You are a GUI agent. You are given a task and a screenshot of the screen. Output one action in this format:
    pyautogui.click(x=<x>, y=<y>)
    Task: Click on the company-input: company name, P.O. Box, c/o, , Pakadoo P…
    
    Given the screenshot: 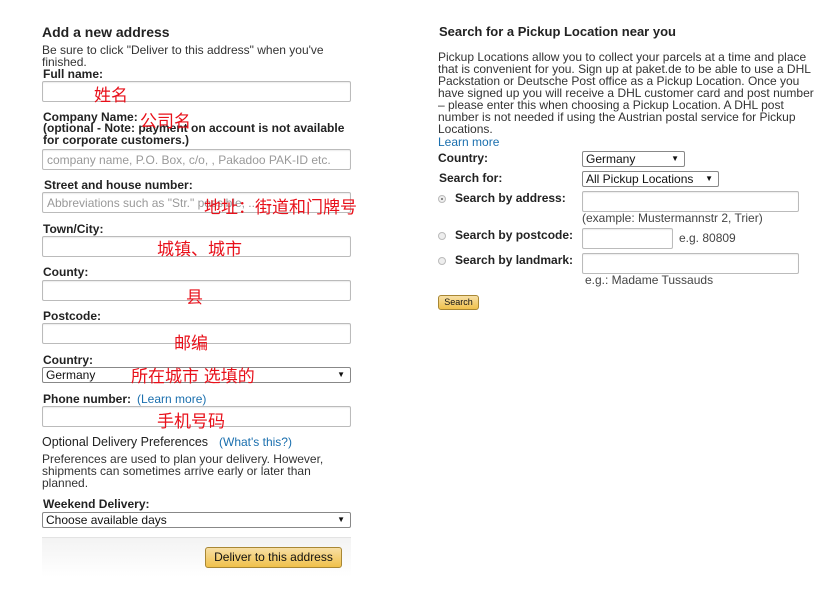 What is the action you would take?
    pyautogui.click(x=196, y=159)
    